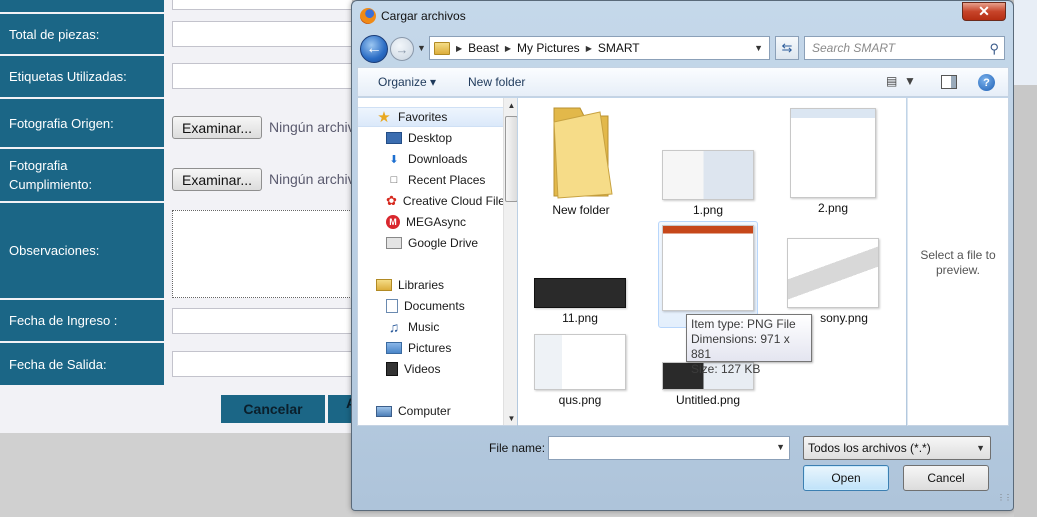 The image size is (1037, 517). Describe the element at coordinates (897, 448) in the screenshot. I see `file-type-select: Todos los archivos (*.*) ▼` at that location.